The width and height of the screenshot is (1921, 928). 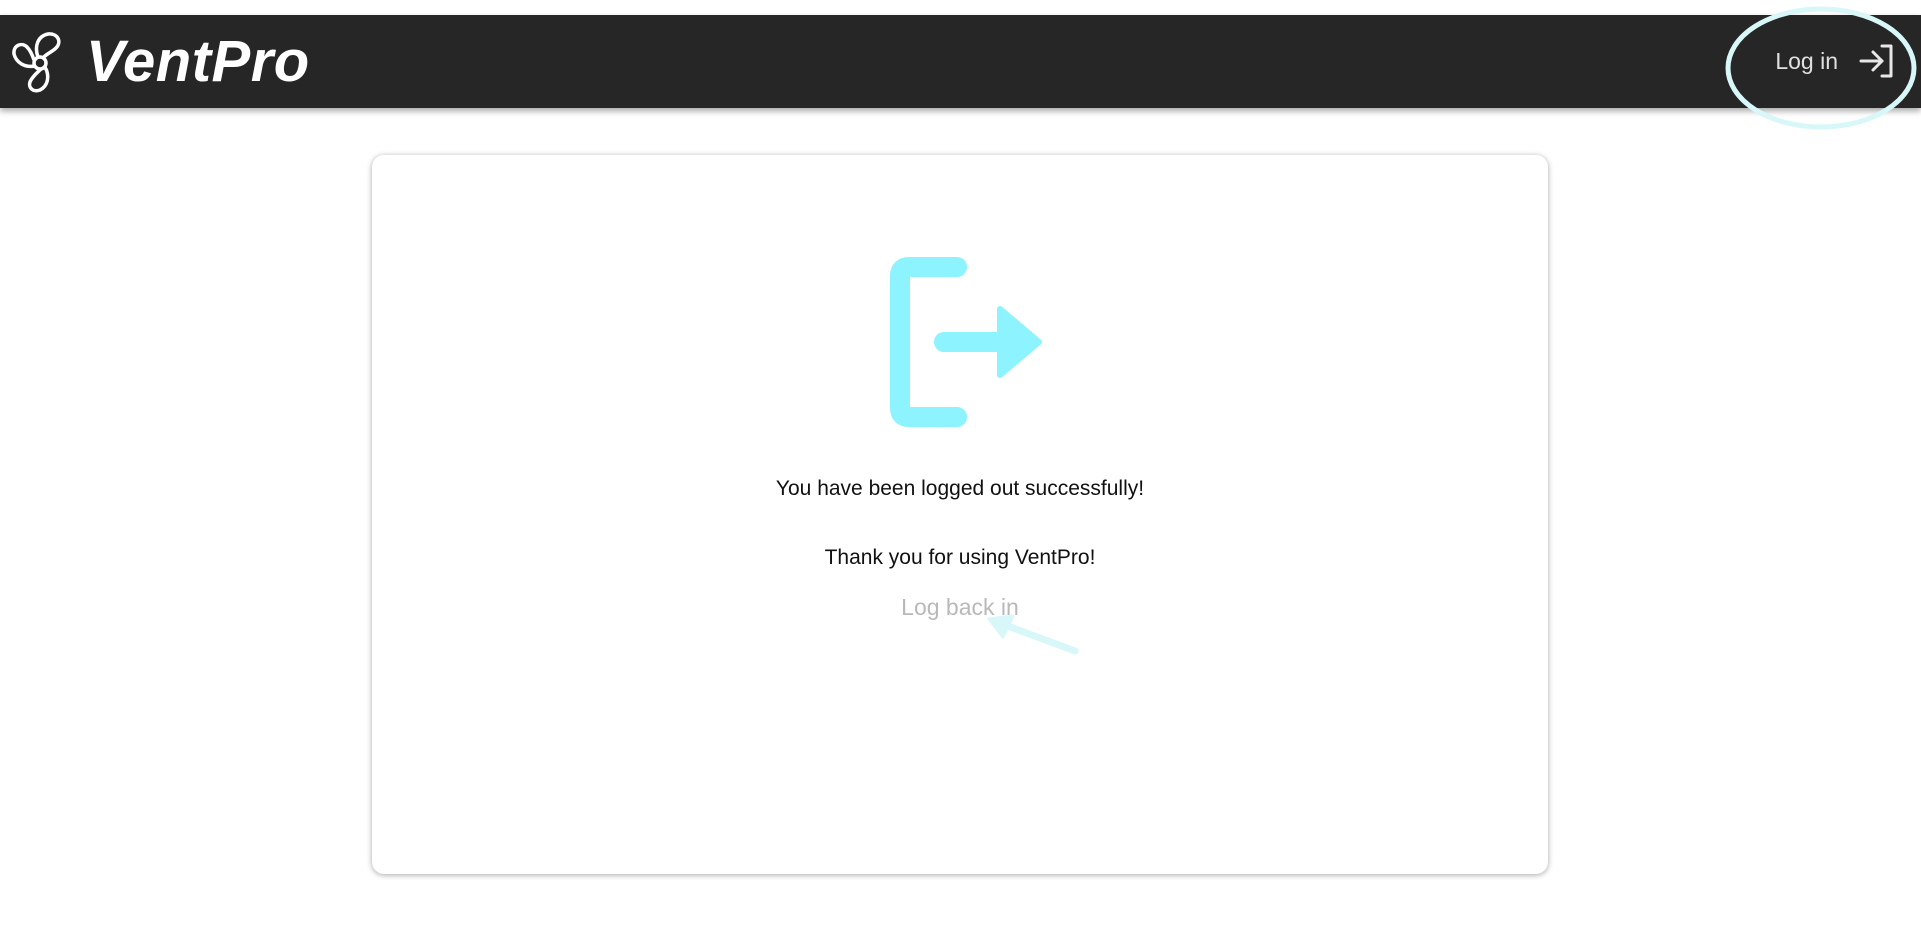 I want to click on brand-name: VentPro, so click(x=198, y=61).